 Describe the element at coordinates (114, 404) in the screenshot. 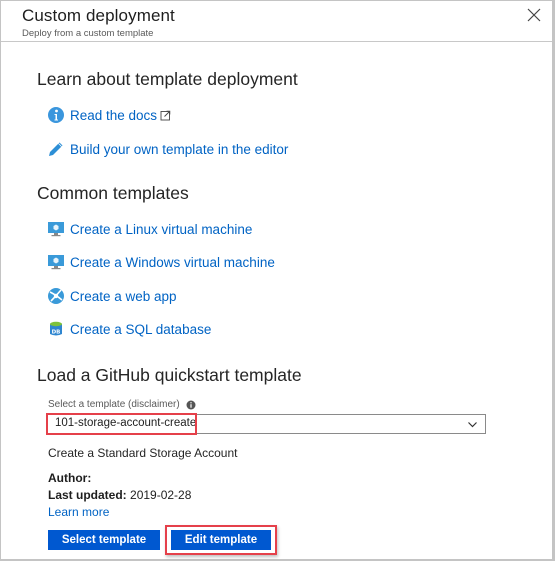

I see `select-template-label-text: Select a template (disclaimer)` at that location.